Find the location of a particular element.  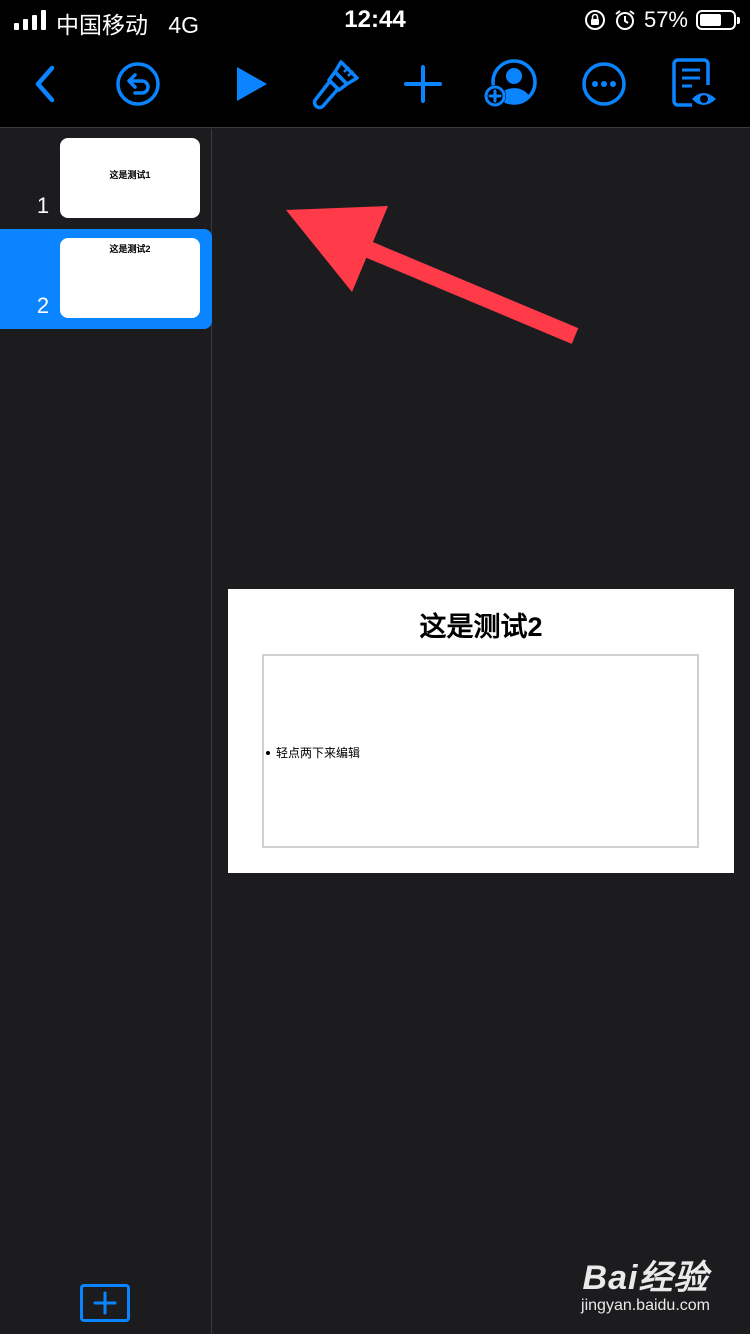

watermark: Bai经验 jingyan.baidu.com is located at coordinates (645, 1282).